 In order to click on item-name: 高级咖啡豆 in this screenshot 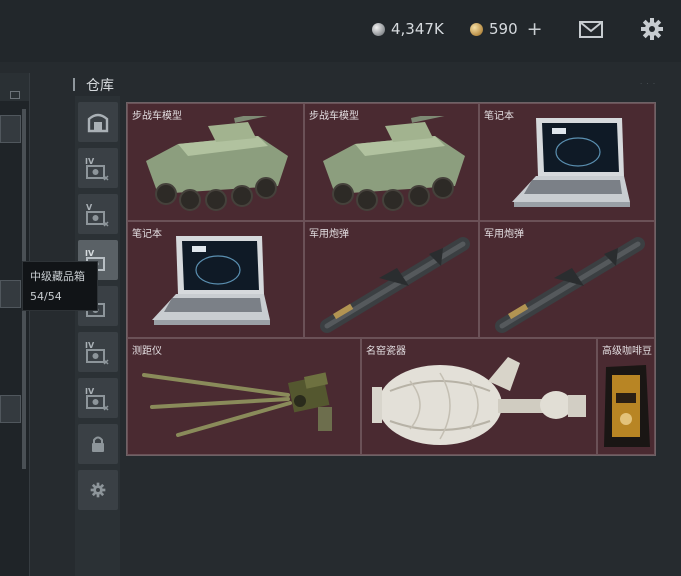, I will do `click(627, 351)`.